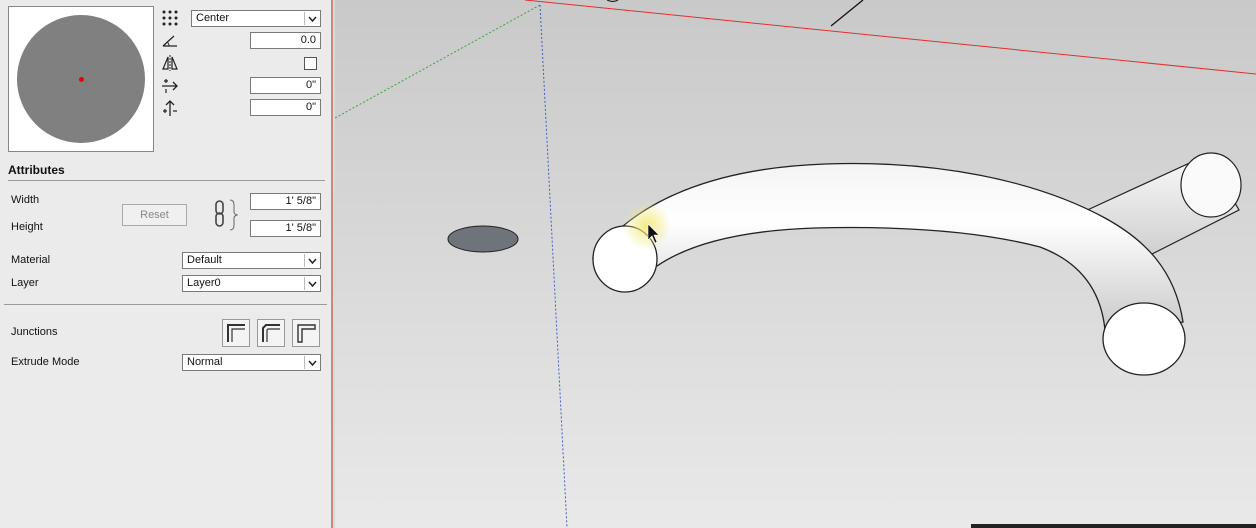 This screenshot has width=1256, height=528. Describe the element at coordinates (170, 108) in the screenshot. I see `vertical-offset-icon` at that location.